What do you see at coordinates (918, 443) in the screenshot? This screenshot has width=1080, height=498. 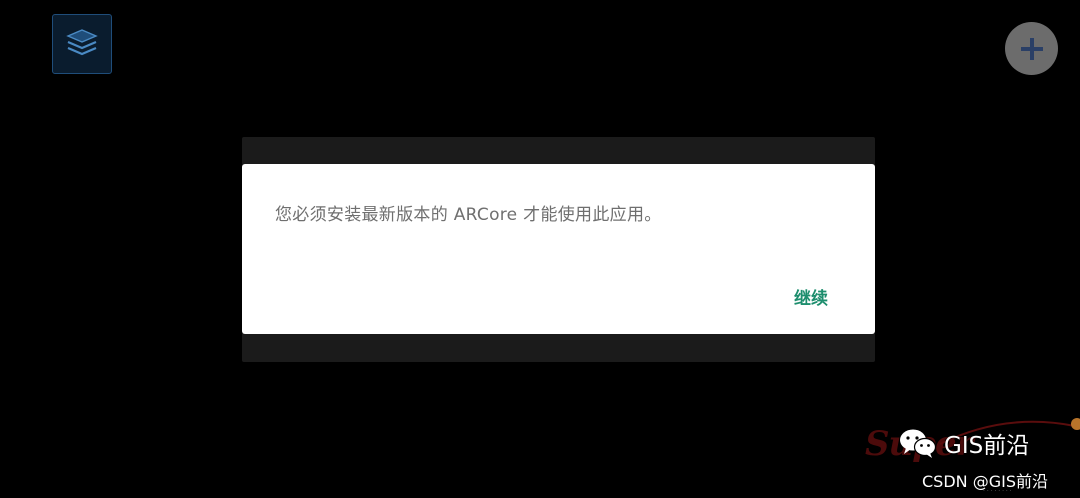 I see `wechat-icon` at bounding box center [918, 443].